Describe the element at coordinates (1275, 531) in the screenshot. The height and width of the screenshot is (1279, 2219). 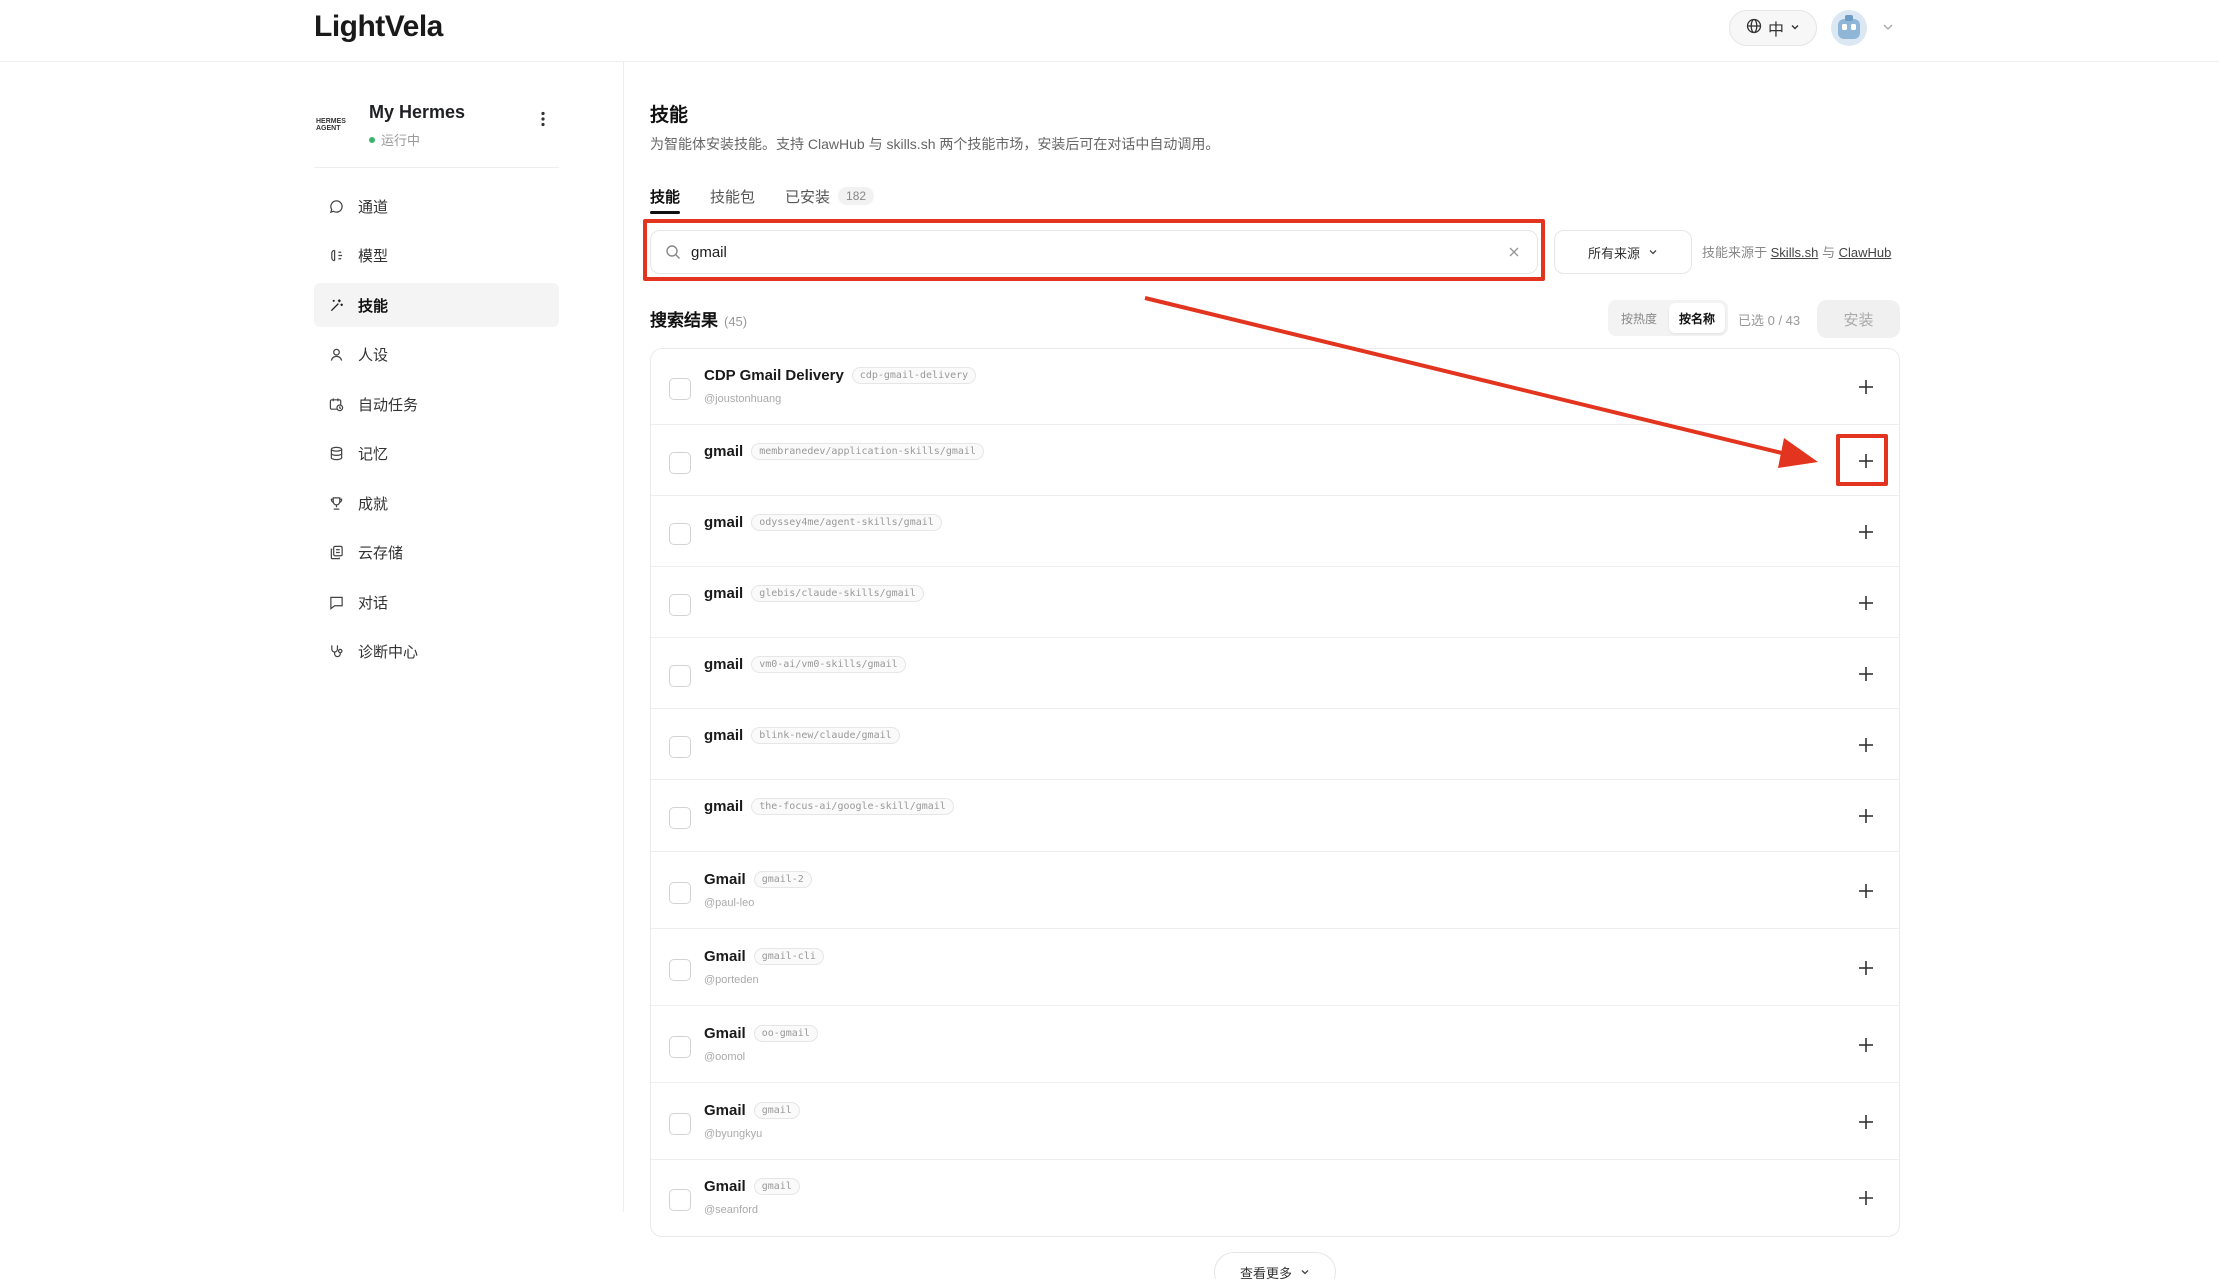
I see `skill-row: gmail odyssey4me/agent-skills/gmail` at that location.